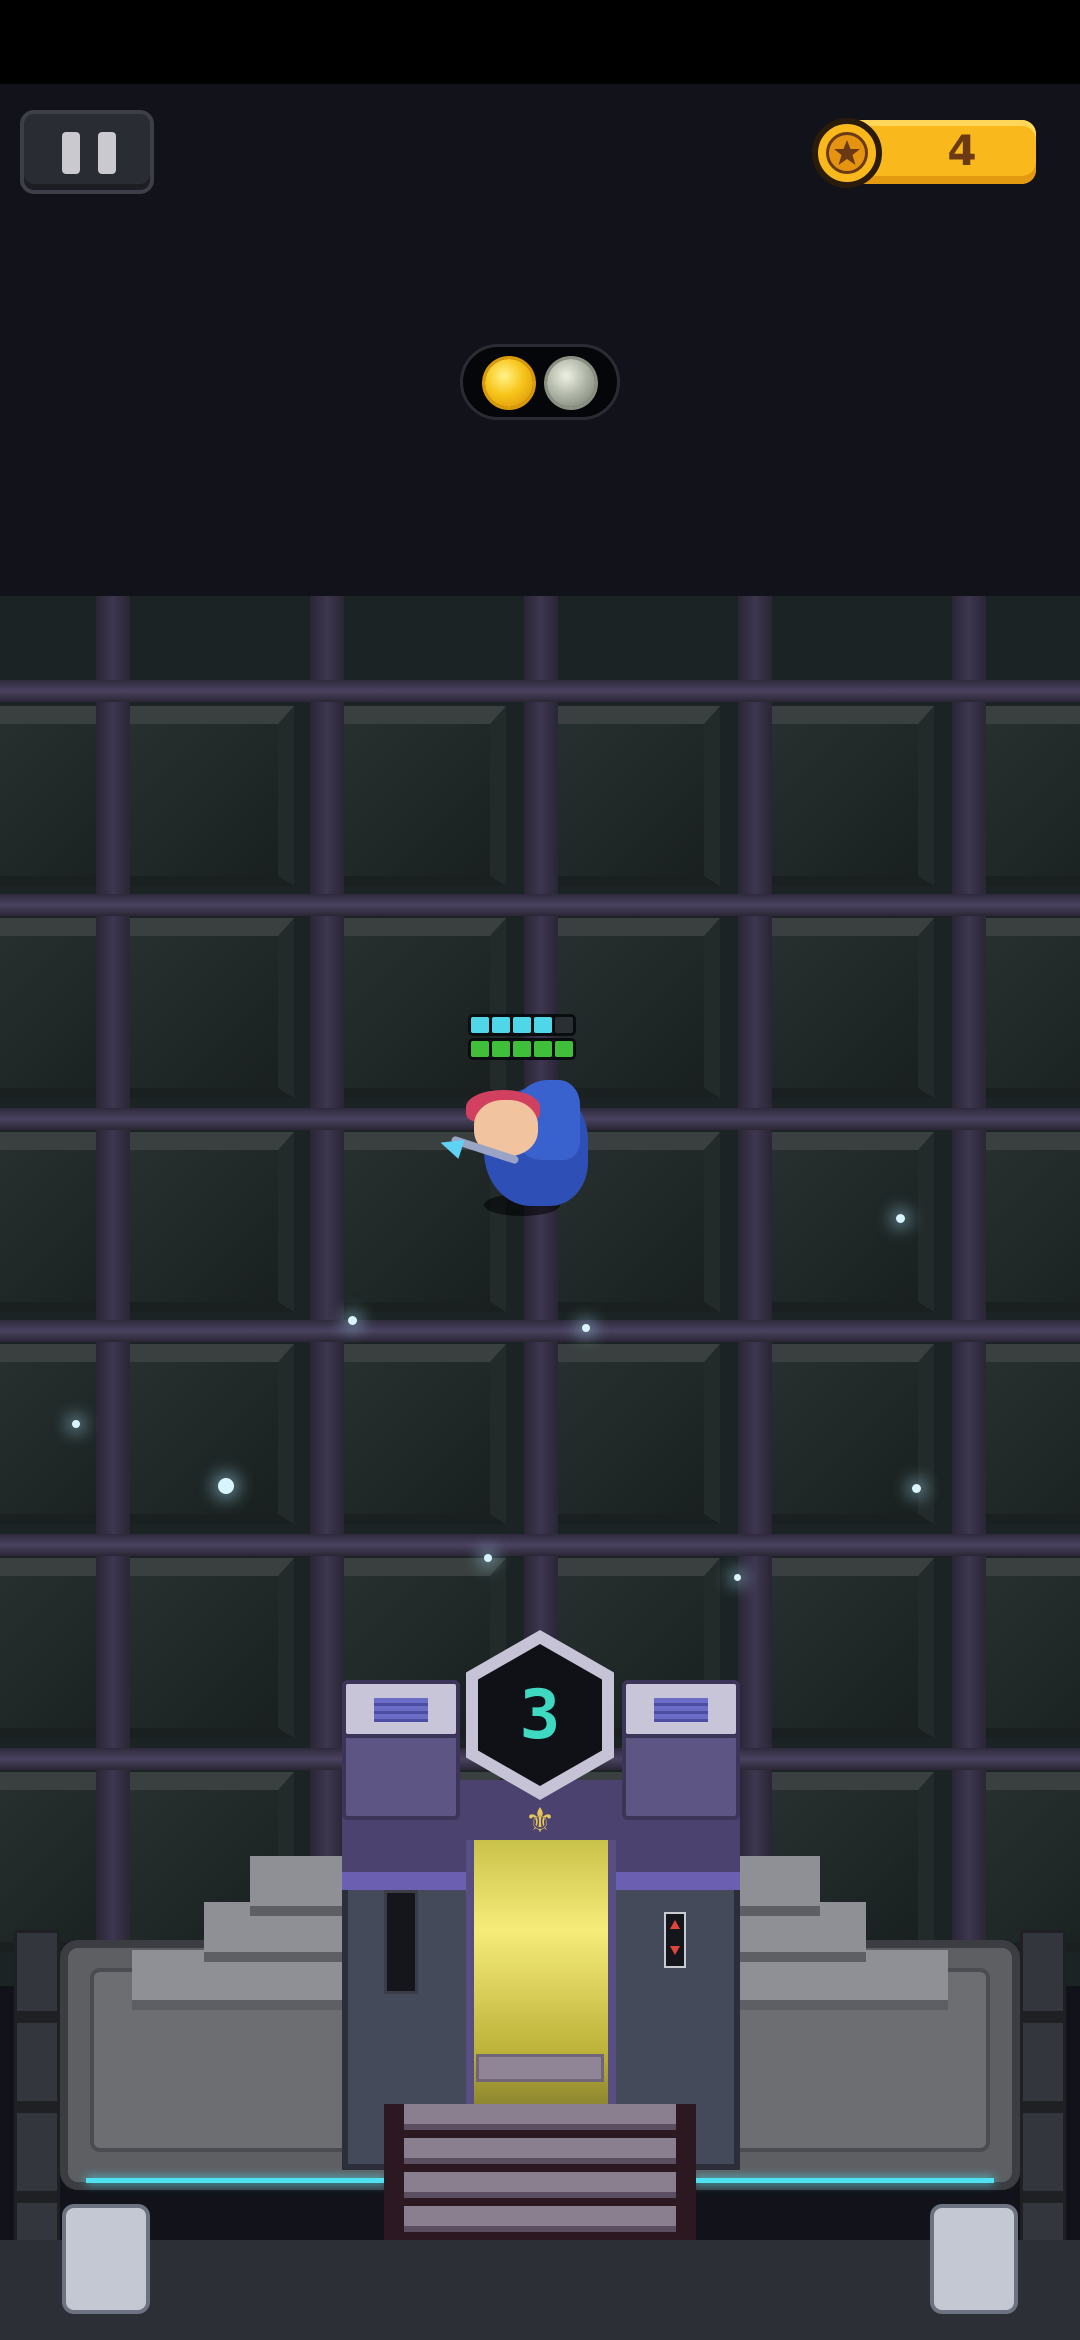 The image size is (1080, 2340). I want to click on stage-progress, so click(540, 382).